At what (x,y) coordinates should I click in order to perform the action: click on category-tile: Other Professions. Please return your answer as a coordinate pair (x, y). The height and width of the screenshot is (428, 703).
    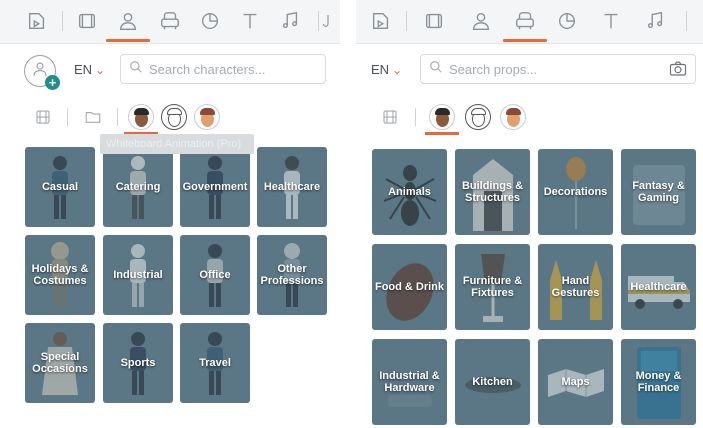
    Looking at the image, I should click on (292, 275).